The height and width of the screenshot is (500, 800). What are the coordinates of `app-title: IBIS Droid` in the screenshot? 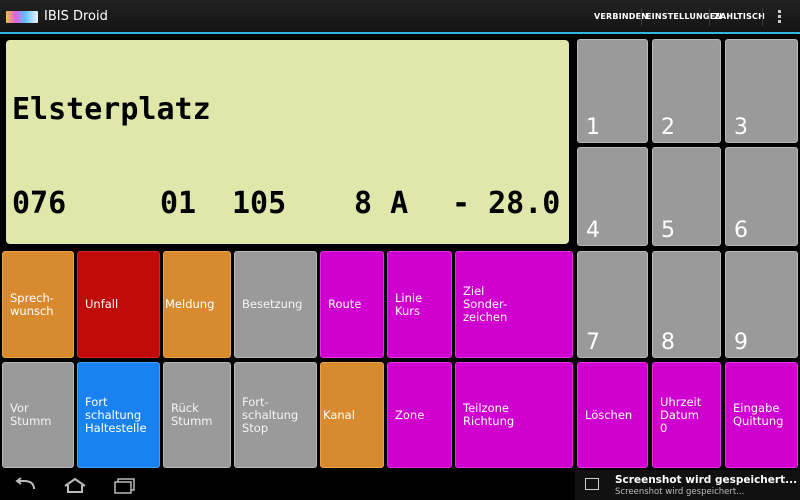 It's located at (76, 16).